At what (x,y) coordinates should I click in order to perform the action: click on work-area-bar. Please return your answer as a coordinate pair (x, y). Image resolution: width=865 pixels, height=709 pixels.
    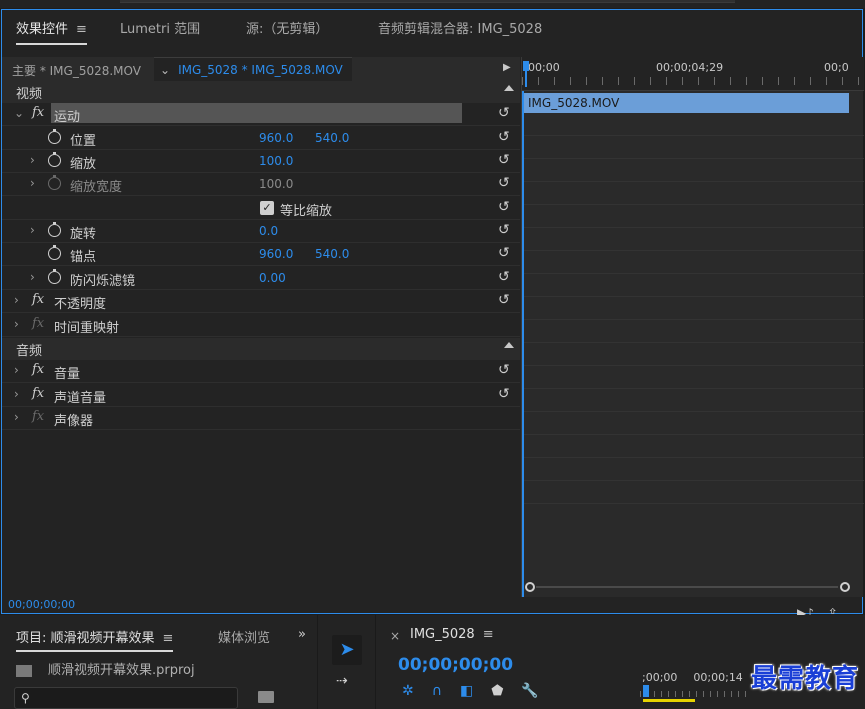
    Looking at the image, I should click on (669, 700).